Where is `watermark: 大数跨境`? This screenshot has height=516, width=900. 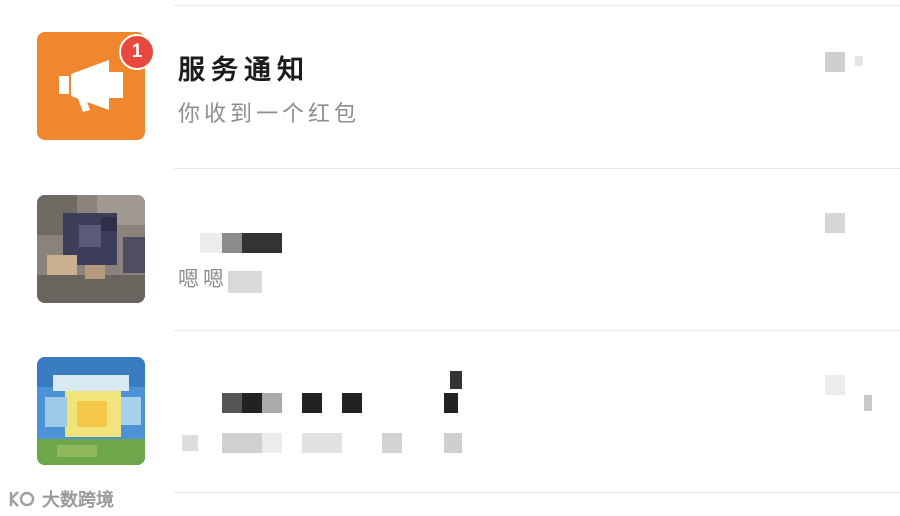
watermark: 大数跨境 is located at coordinates (61, 499).